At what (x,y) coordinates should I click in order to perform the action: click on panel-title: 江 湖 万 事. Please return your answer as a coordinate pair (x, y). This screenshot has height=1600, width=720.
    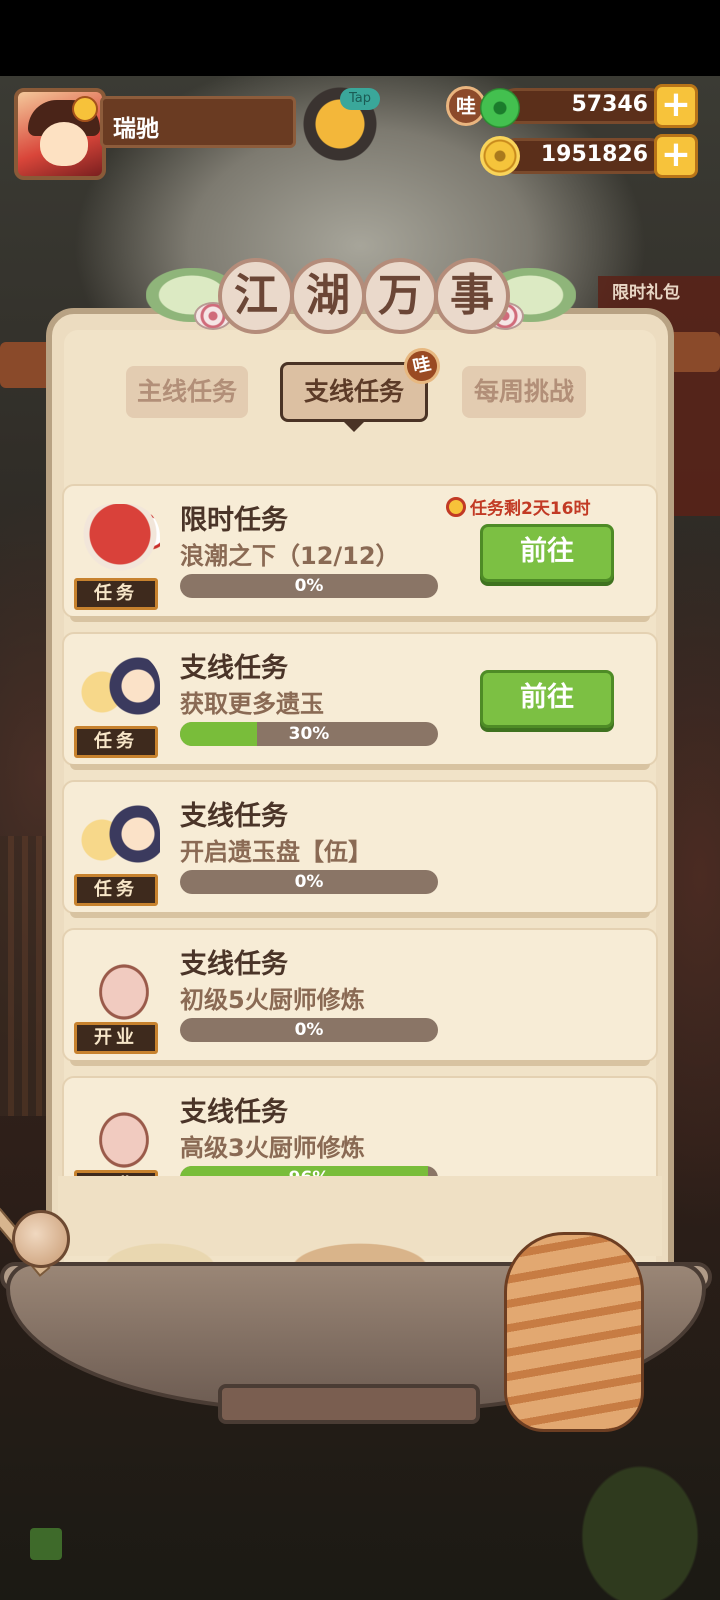
    Looking at the image, I should click on (361, 295).